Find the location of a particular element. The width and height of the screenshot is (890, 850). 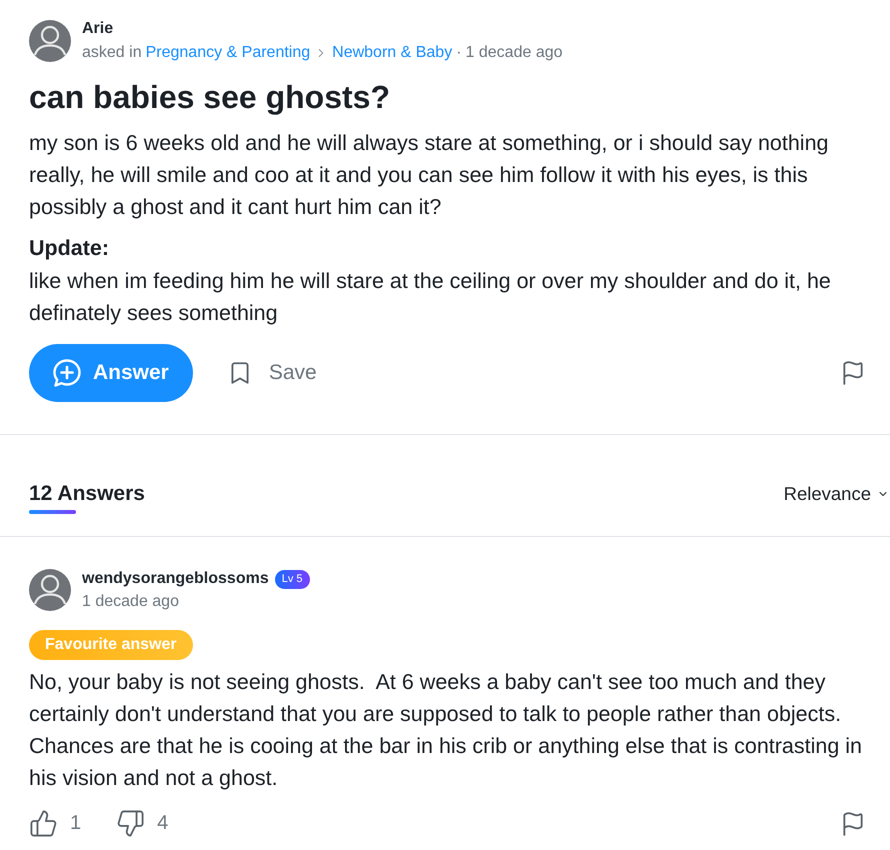

update-text: like when im feeding him he will stare at the ceiling or over my shoulder and do it, he definately sees something is located at coordinates (430, 297).